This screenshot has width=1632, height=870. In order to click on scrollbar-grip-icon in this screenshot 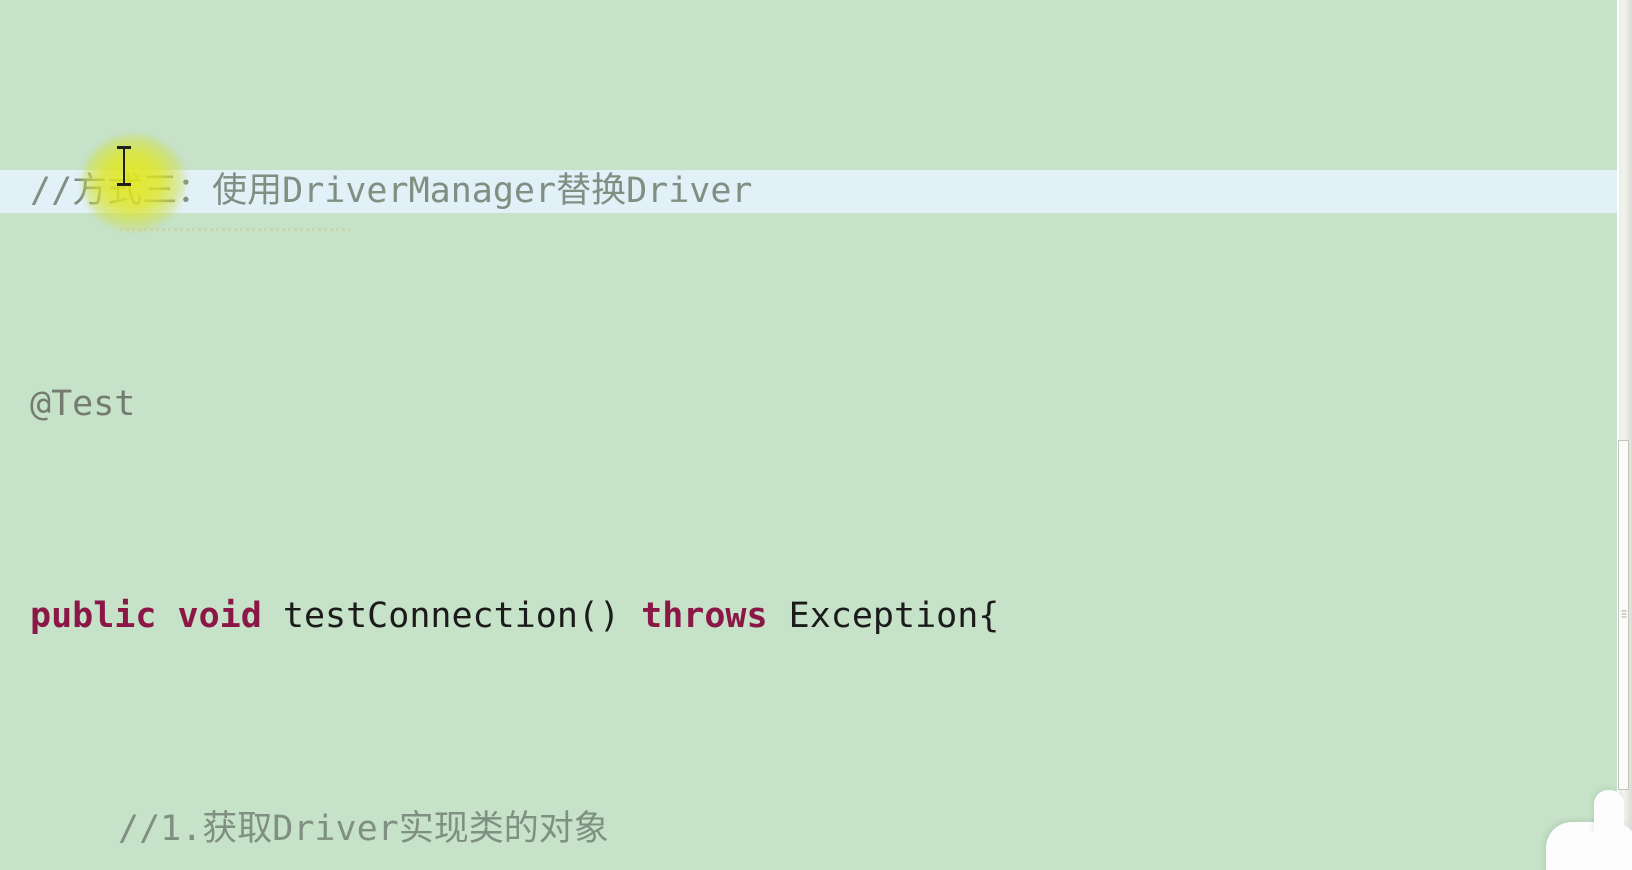, I will do `click(1623, 615)`.